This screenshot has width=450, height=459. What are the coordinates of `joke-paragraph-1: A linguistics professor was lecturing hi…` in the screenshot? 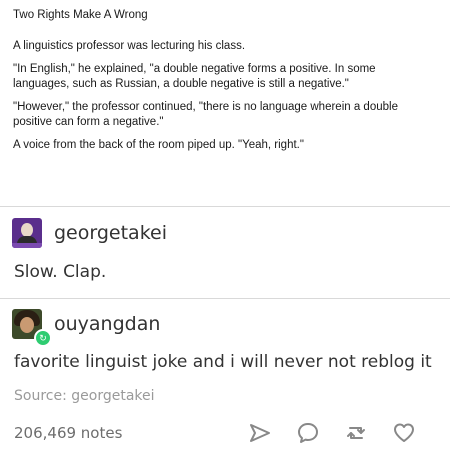 It's located at (129, 46).